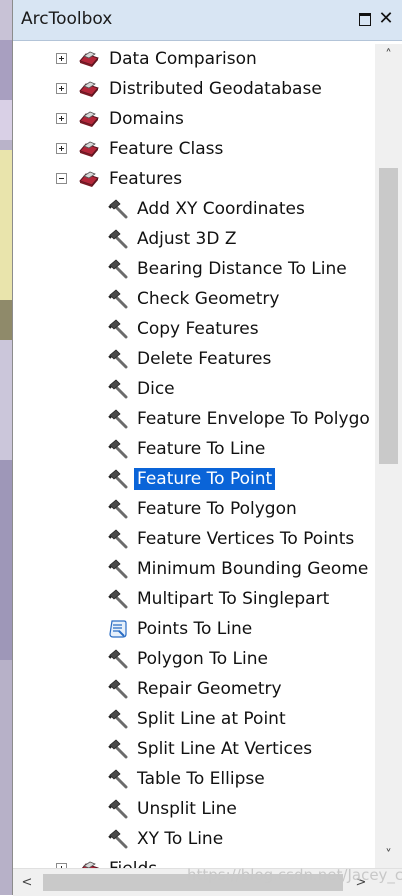 This screenshot has width=402, height=896. What do you see at coordinates (201, 449) in the screenshot?
I see `tool-label: Feature To Line` at bounding box center [201, 449].